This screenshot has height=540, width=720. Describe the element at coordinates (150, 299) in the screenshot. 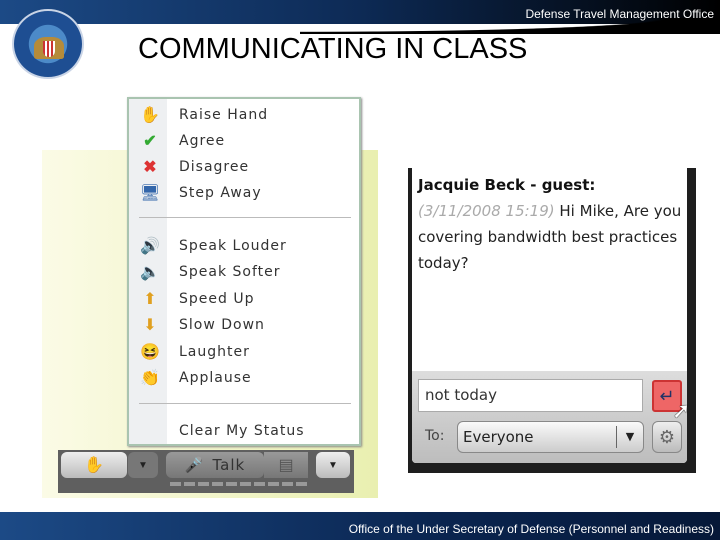

I see `arrow-up-icon: ⬆` at that location.